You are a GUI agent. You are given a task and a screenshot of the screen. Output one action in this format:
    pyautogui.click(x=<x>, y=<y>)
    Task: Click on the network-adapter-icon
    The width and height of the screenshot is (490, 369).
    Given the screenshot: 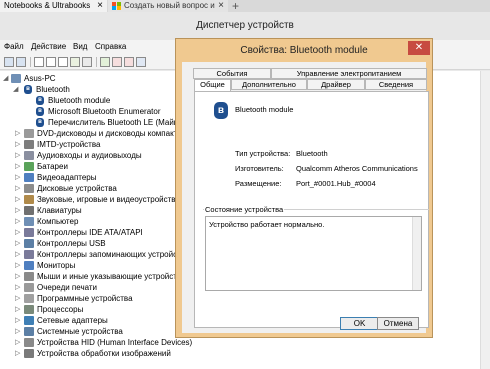 What is the action you would take?
    pyautogui.click(x=29, y=320)
    